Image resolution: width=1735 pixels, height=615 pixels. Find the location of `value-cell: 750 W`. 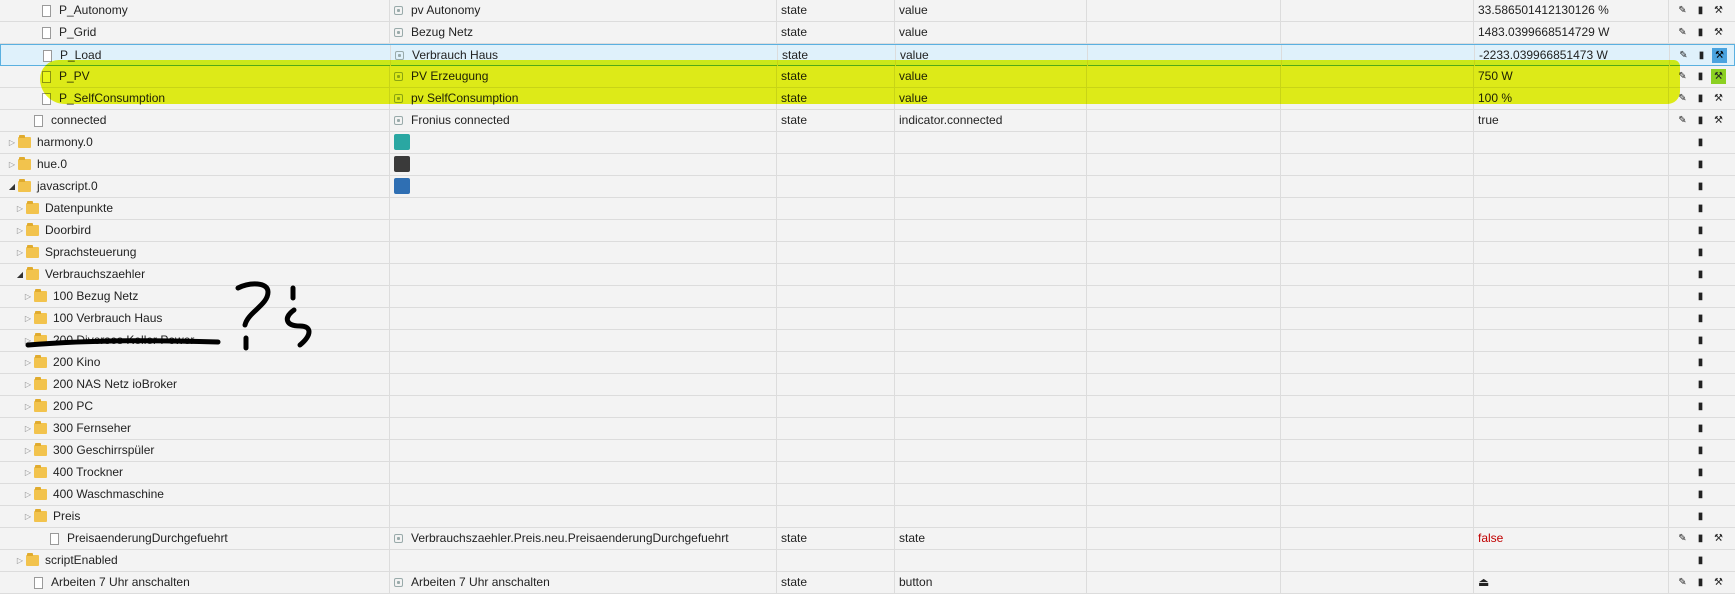

value-cell: 750 W is located at coordinates (1571, 76).